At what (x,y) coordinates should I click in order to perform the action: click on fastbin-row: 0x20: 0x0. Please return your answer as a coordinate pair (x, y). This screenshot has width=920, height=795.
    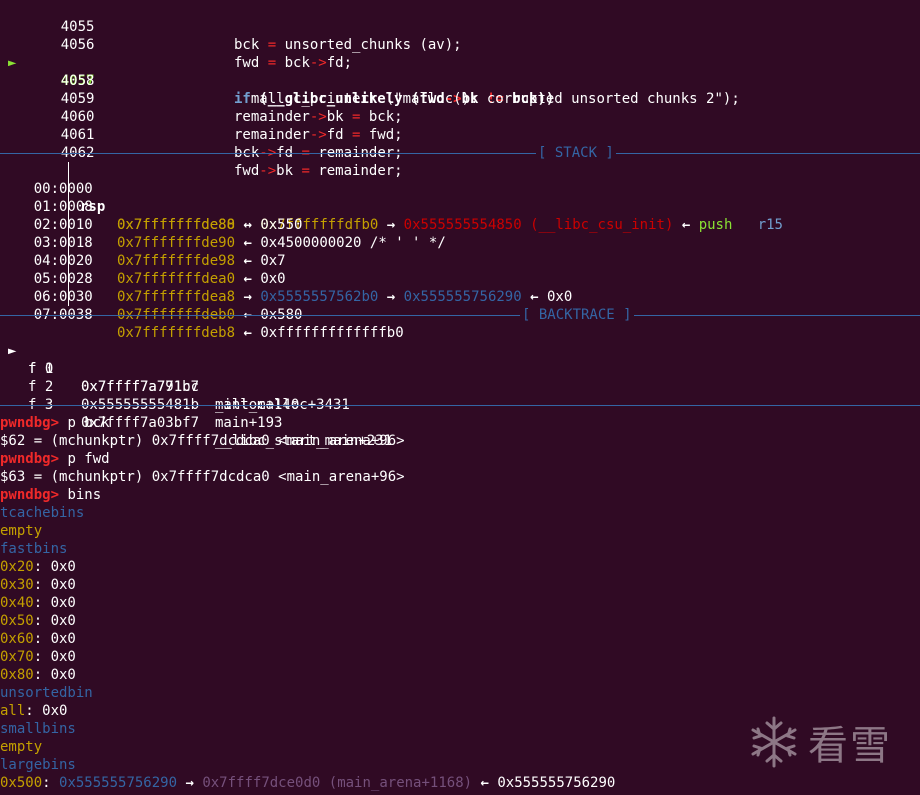
    Looking at the image, I should click on (460, 567).